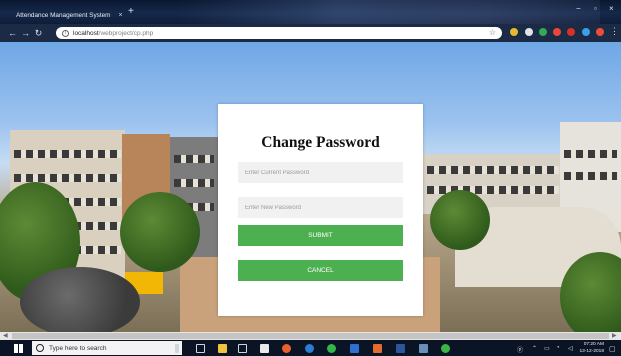 The width and height of the screenshot is (621, 356). I want to click on info-icon: i, so click(65, 33).